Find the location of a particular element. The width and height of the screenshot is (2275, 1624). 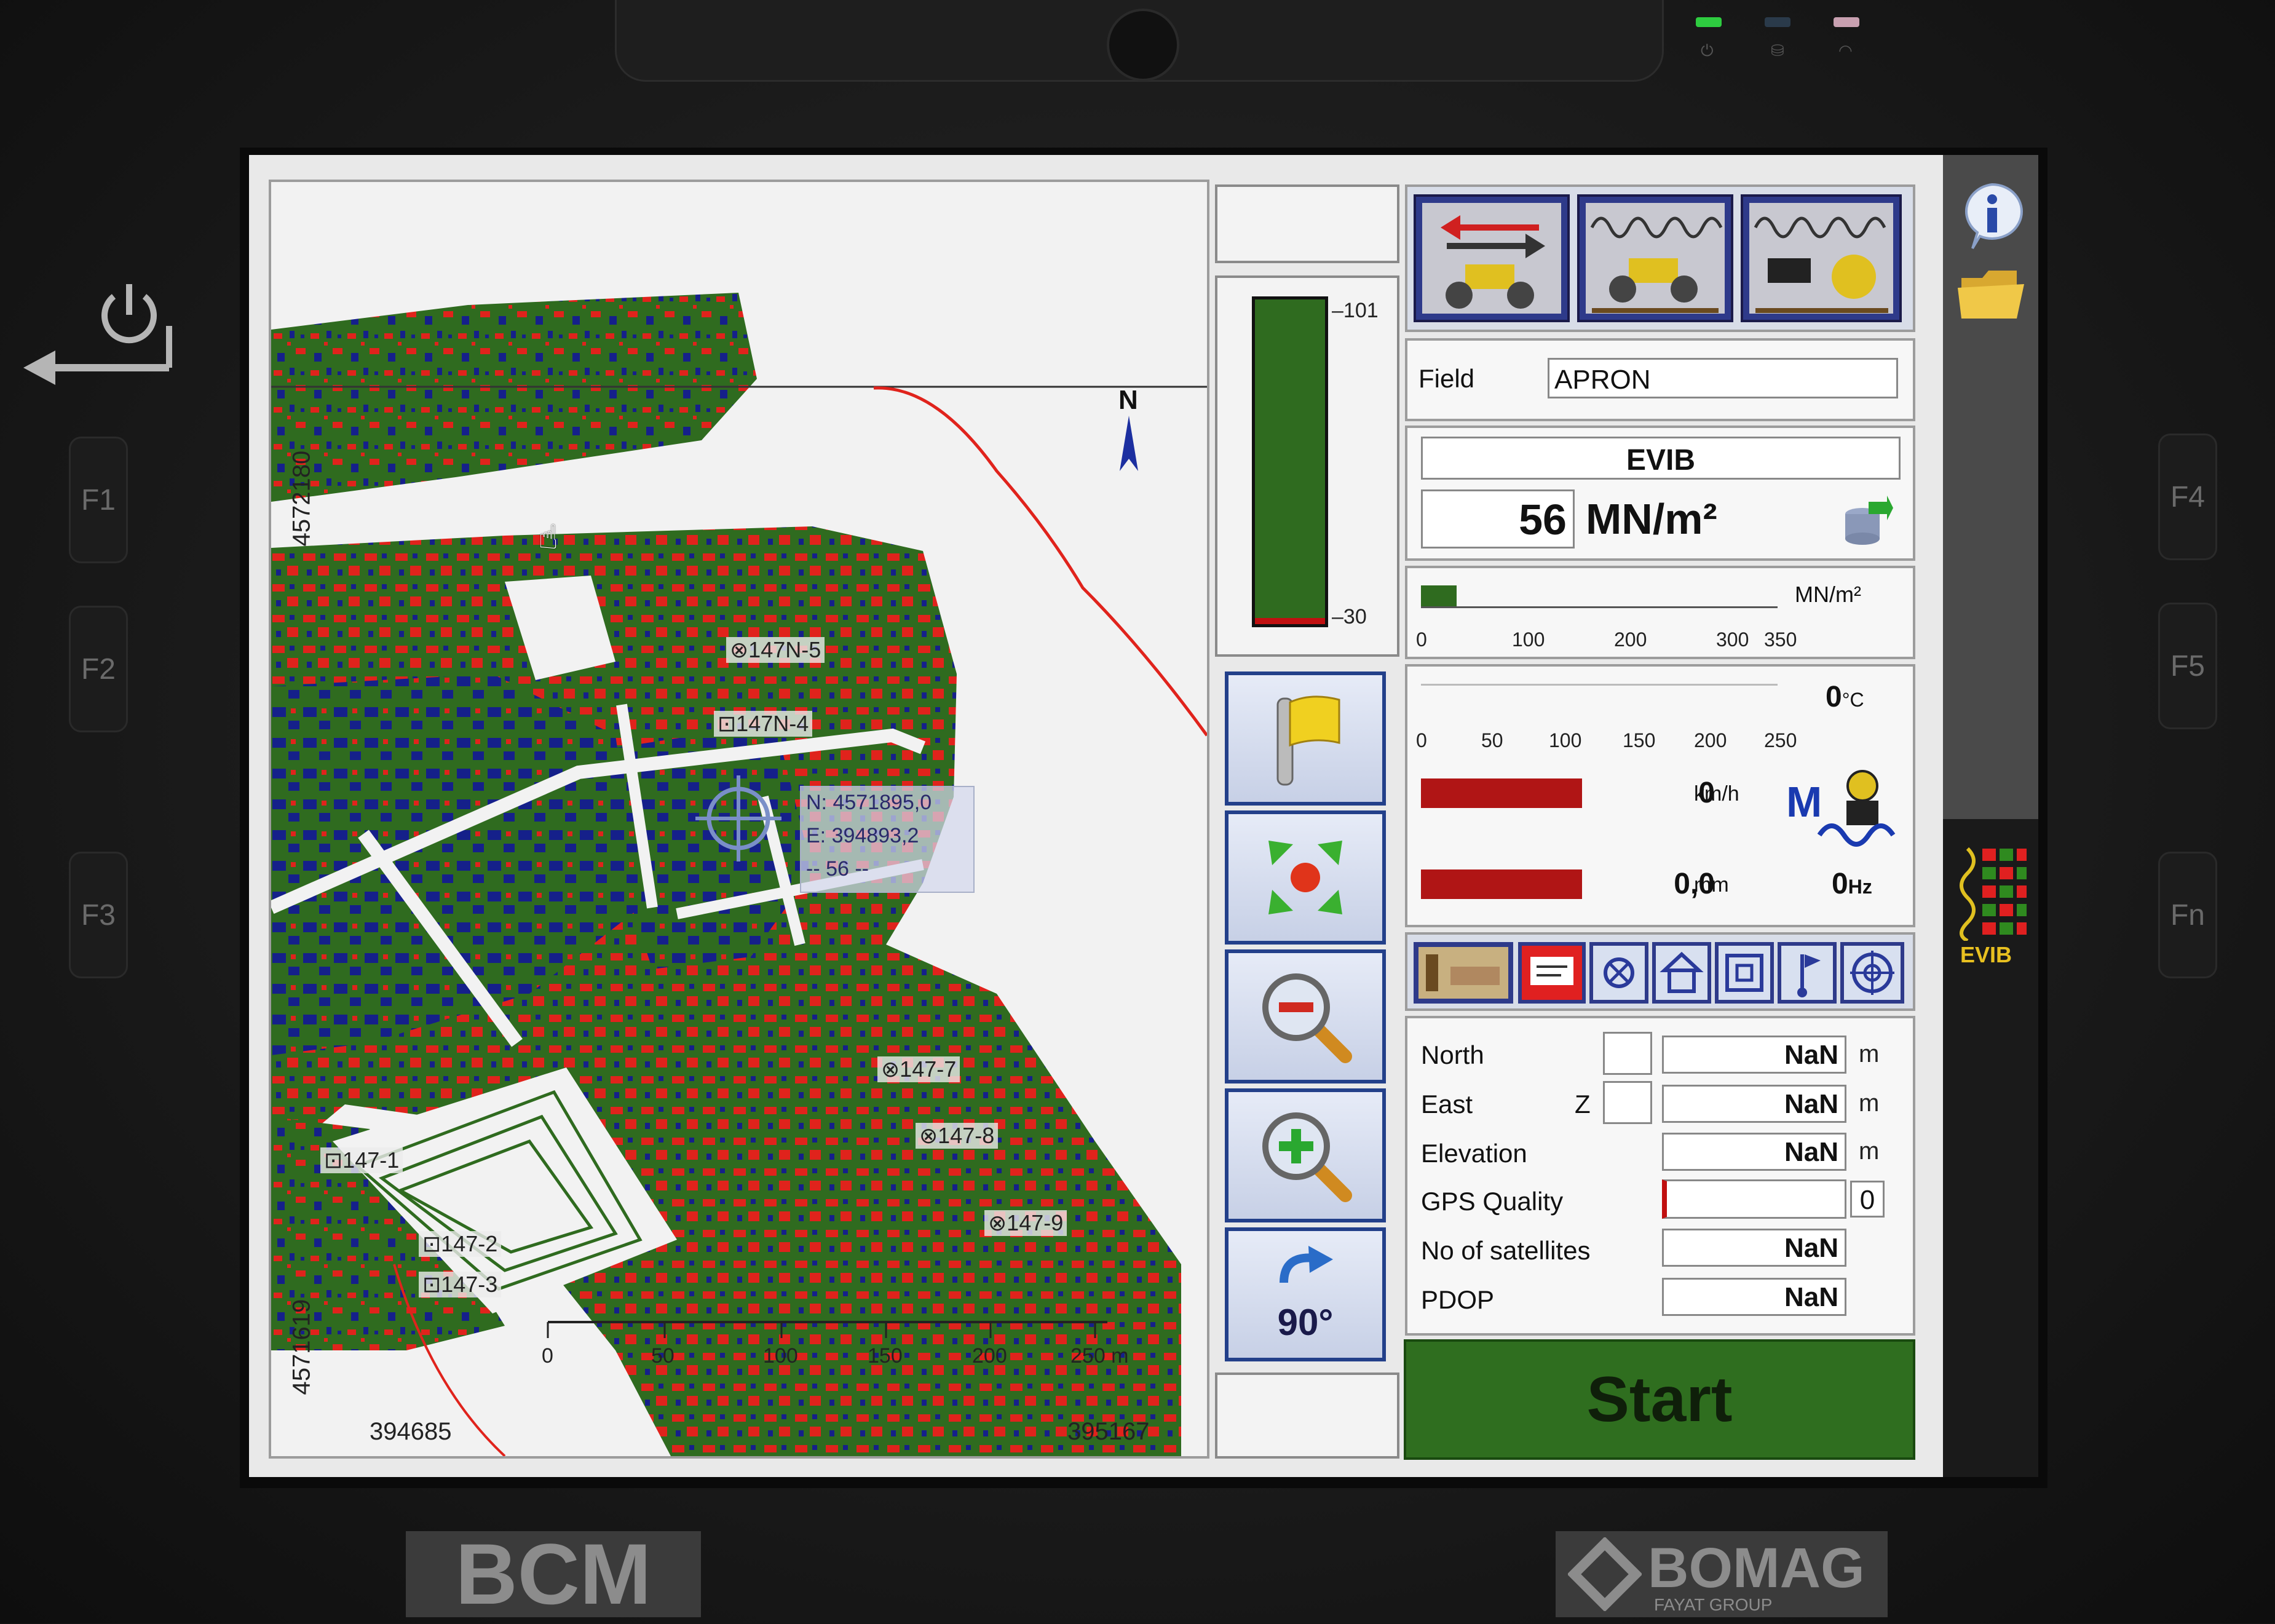

temp-tick: 200 is located at coordinates (1710, 740).